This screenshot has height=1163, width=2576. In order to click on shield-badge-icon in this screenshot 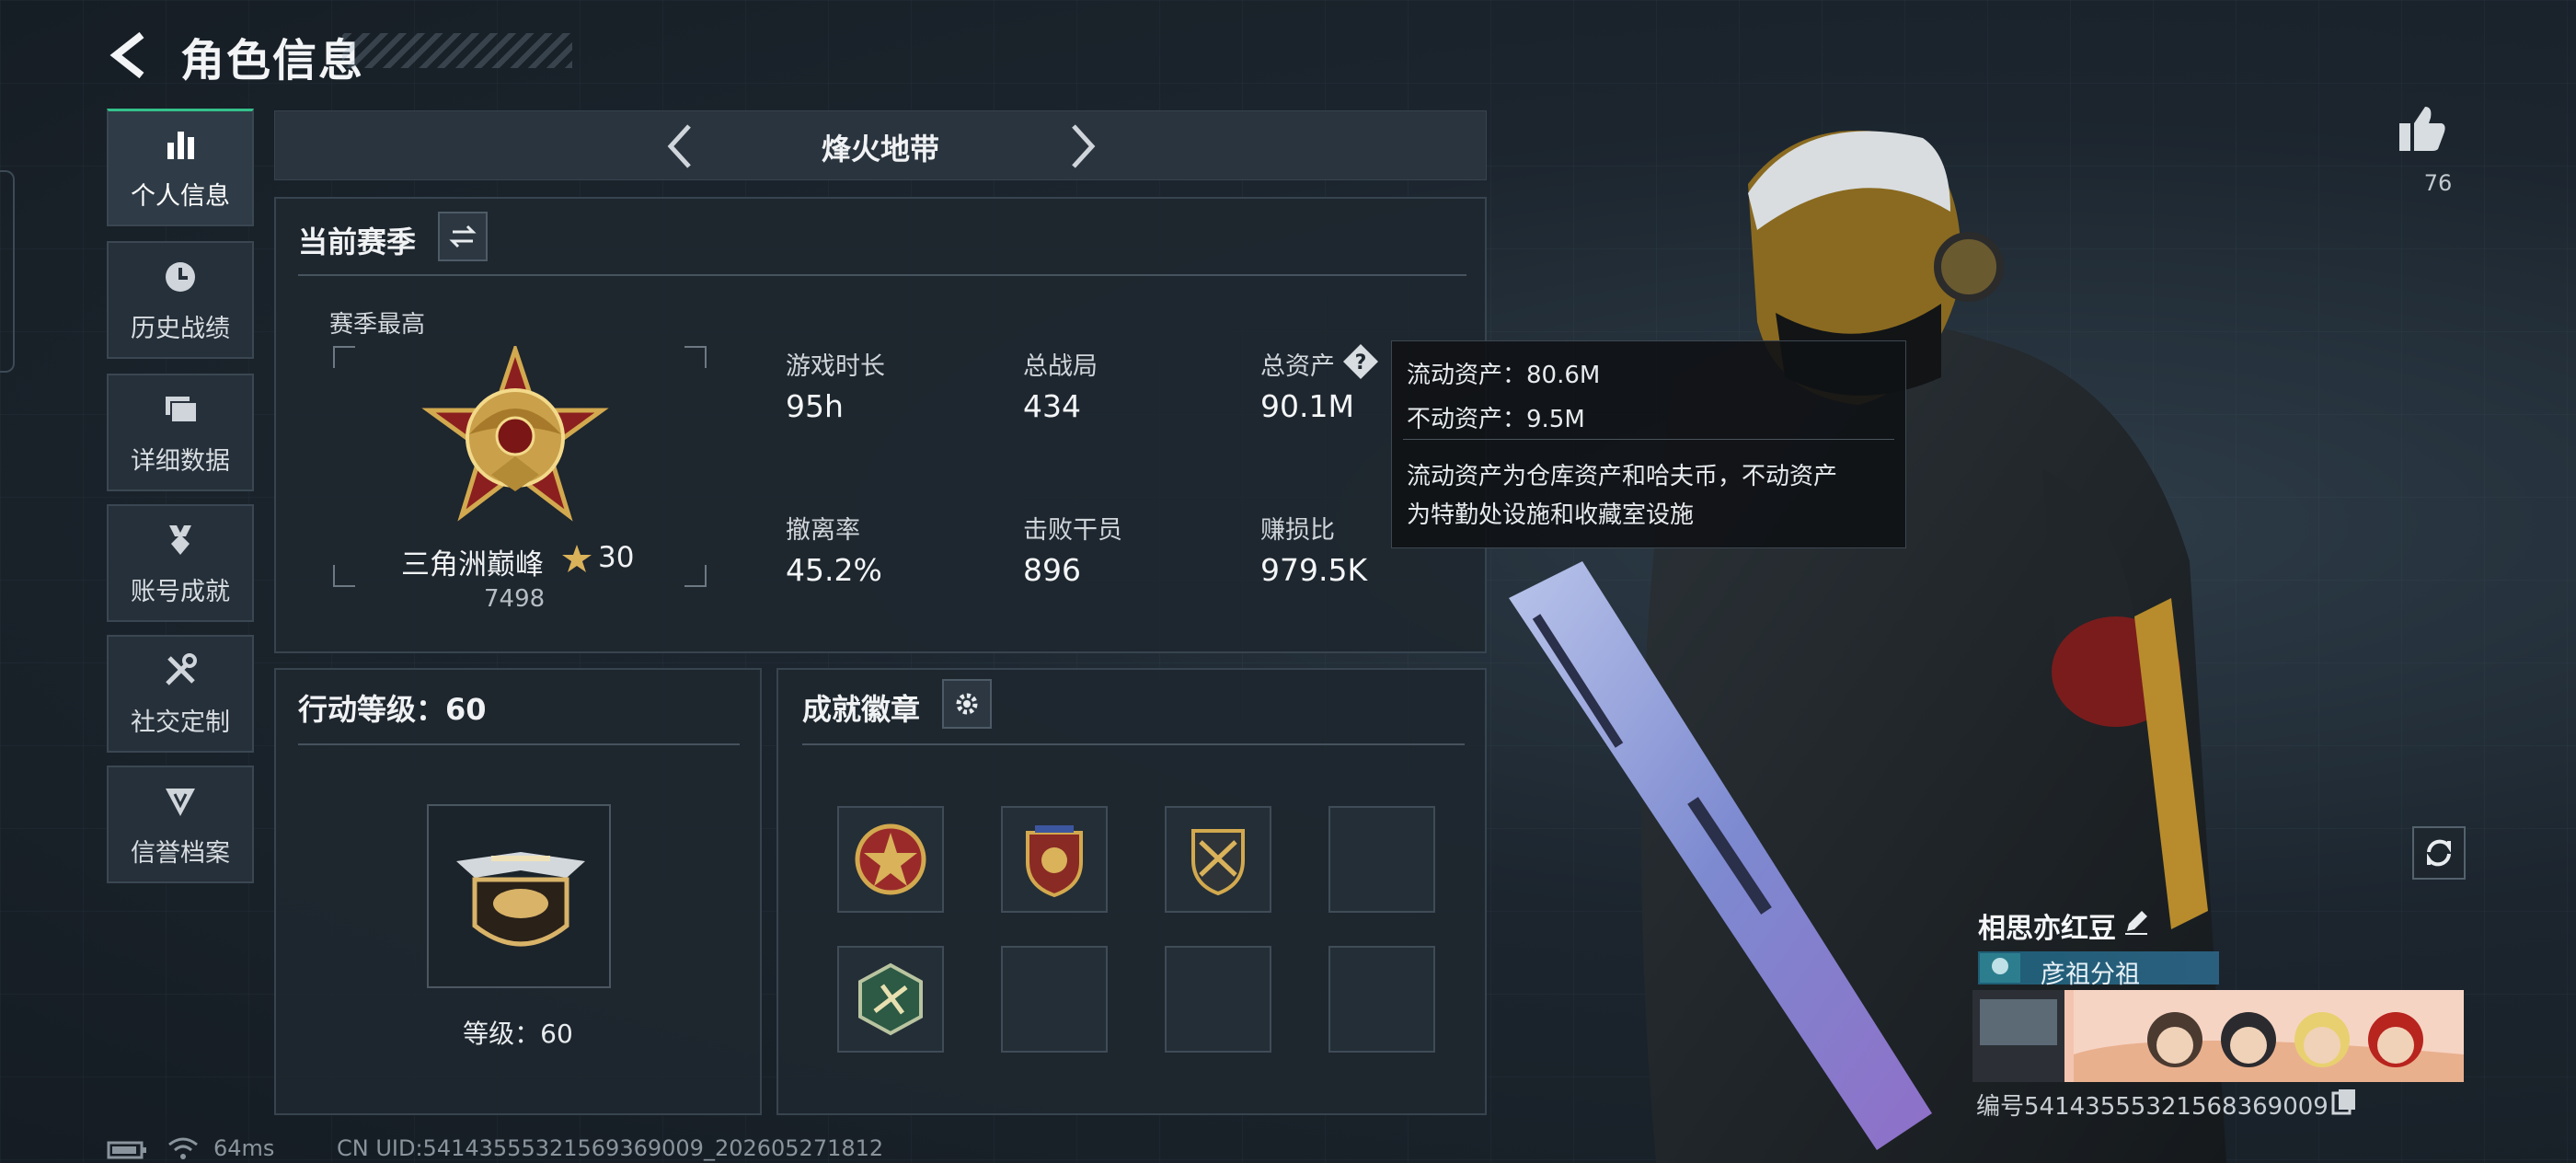, I will do `click(1054, 862)`.